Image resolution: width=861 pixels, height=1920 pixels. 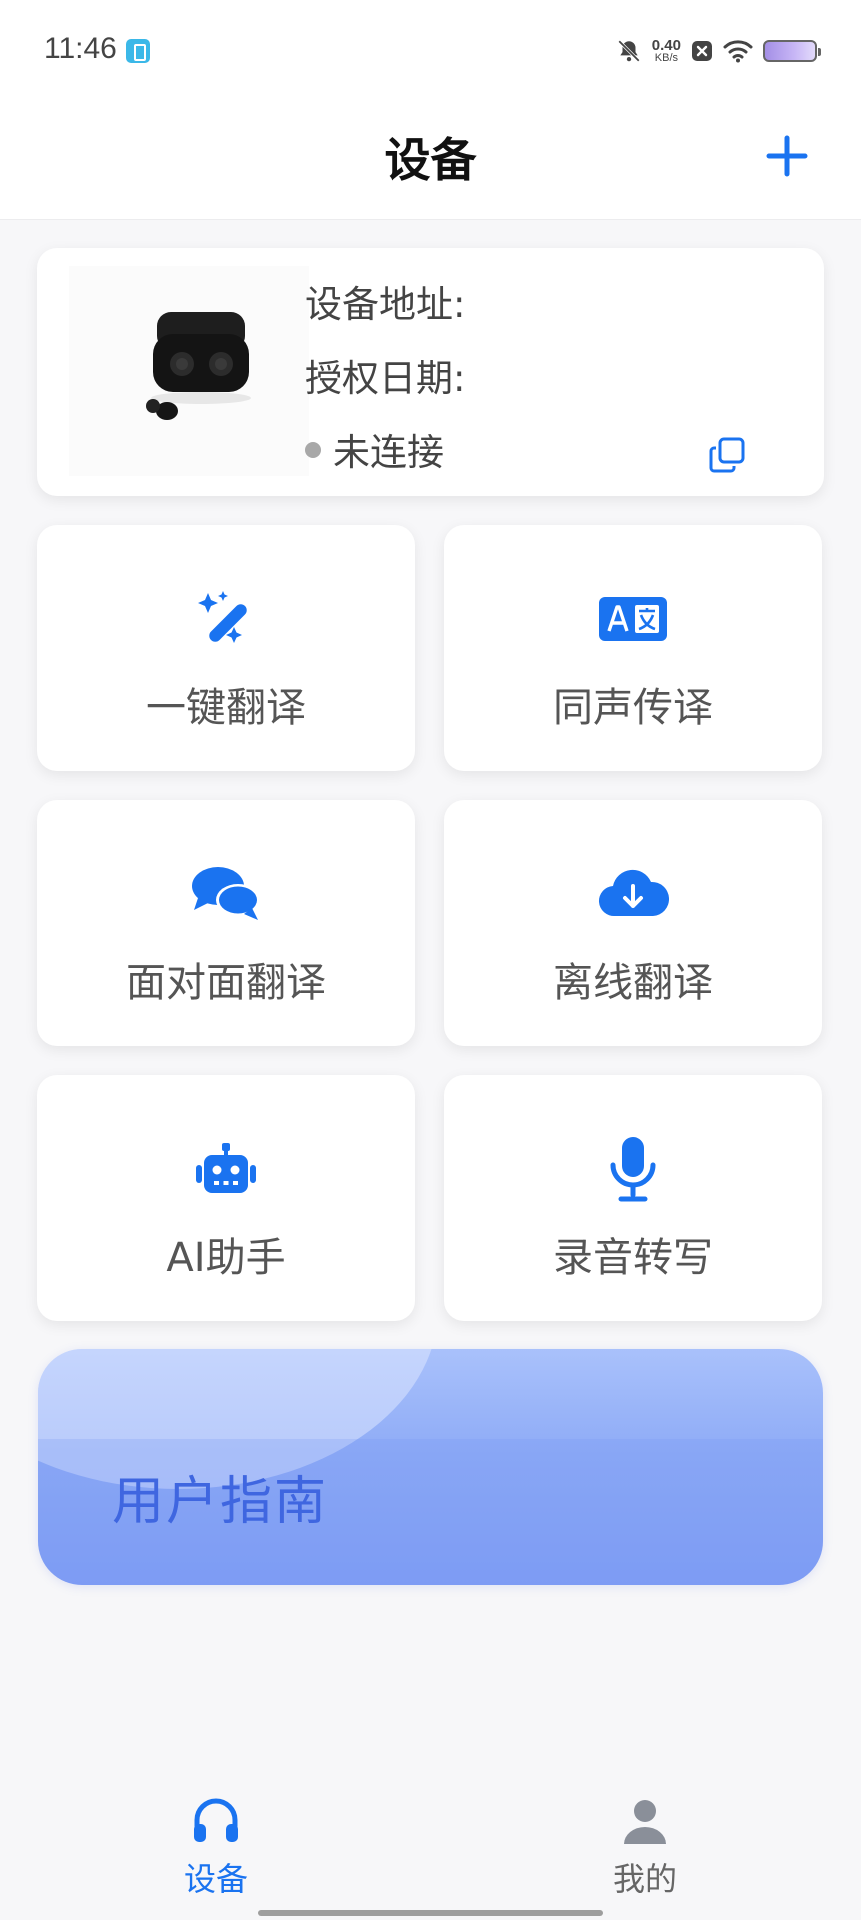 I want to click on magic-wand-icon, so click(x=222, y=617).